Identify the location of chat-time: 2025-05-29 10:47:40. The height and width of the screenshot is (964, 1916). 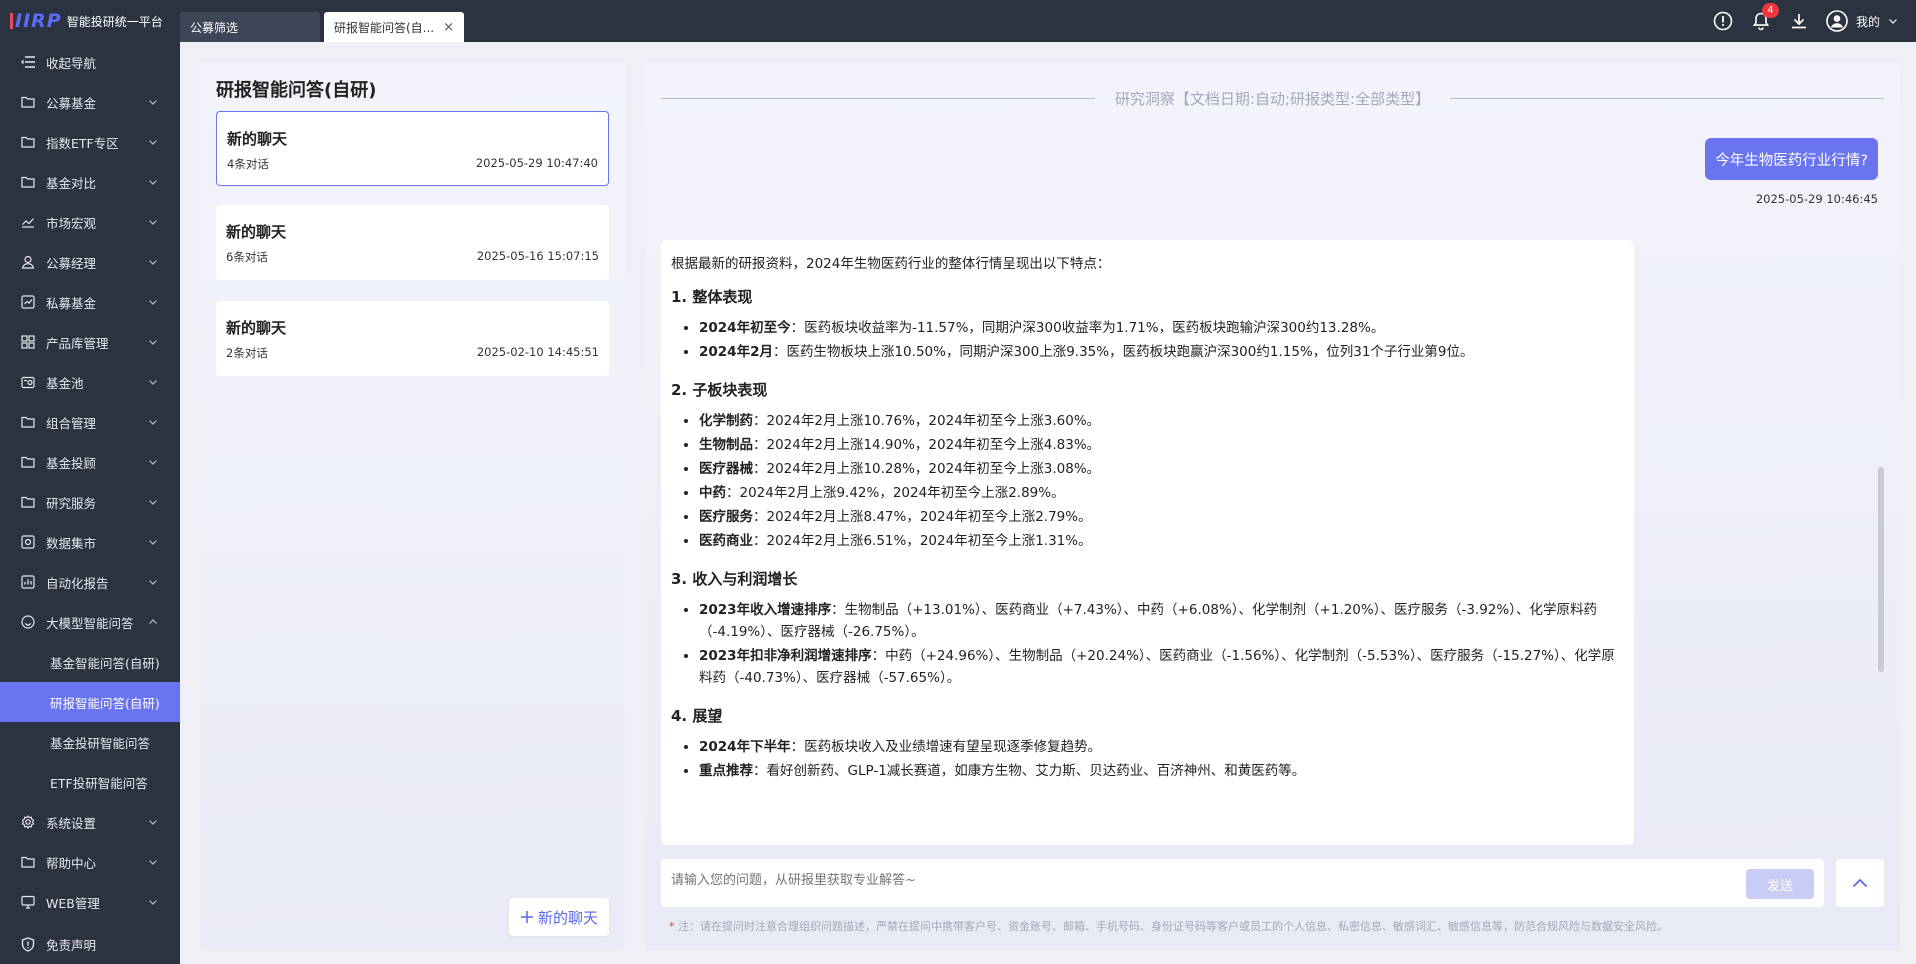
(536, 163).